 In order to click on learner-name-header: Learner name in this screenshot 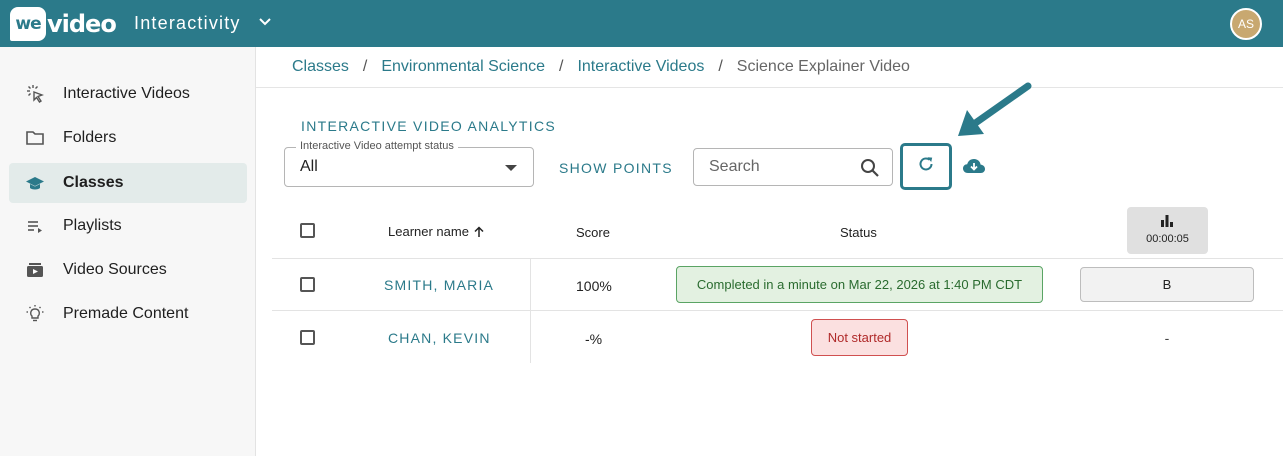, I will do `click(436, 231)`.